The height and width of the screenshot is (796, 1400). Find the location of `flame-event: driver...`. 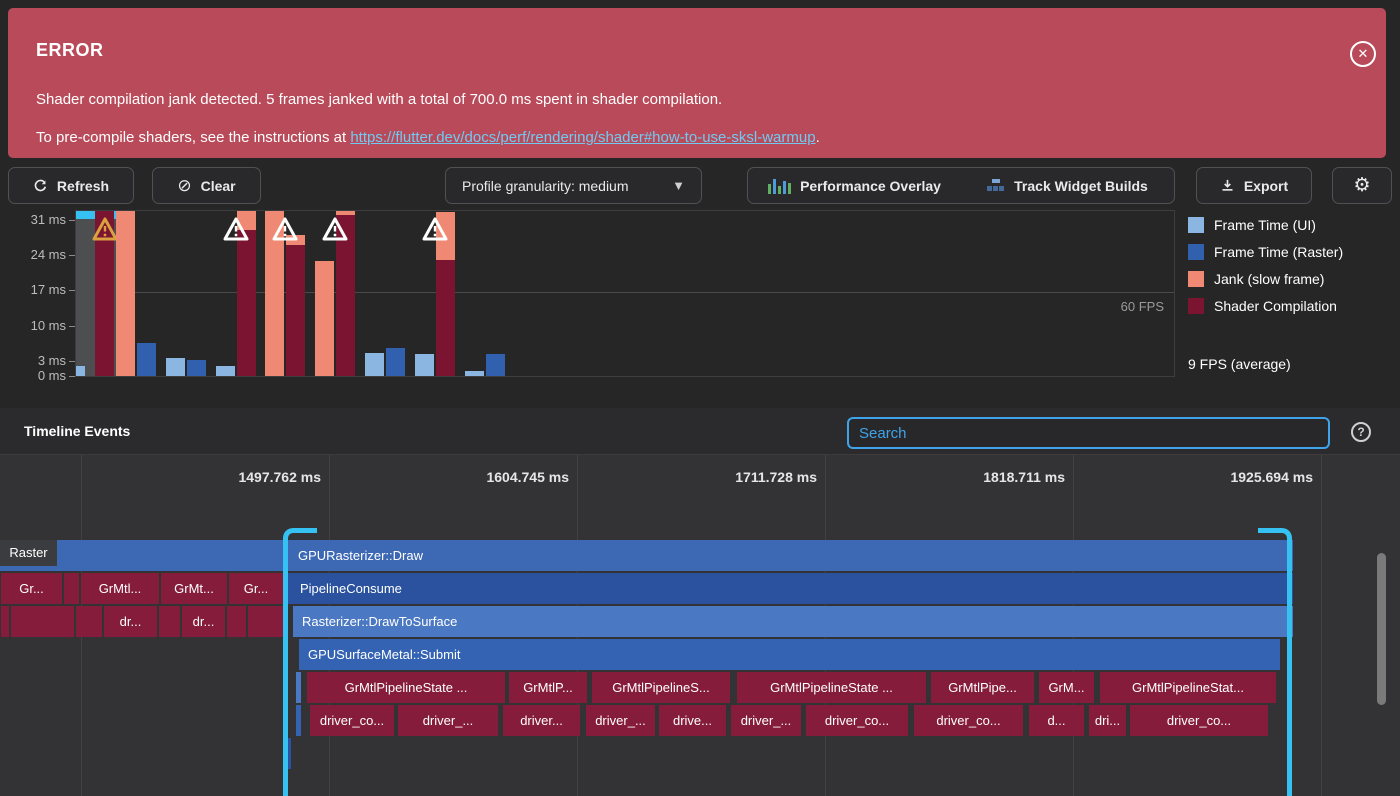

flame-event: driver... is located at coordinates (541, 720).